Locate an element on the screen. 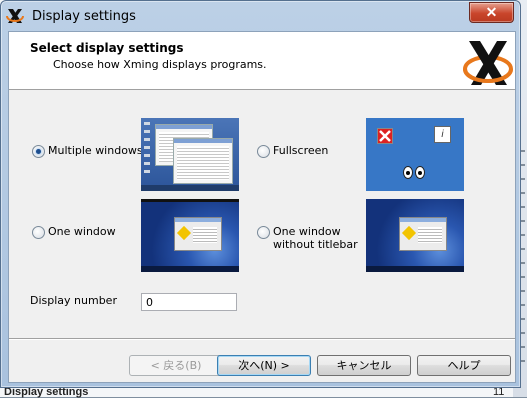 The image size is (527, 398). preview-one-window-no-titlebar is located at coordinates (415, 235).